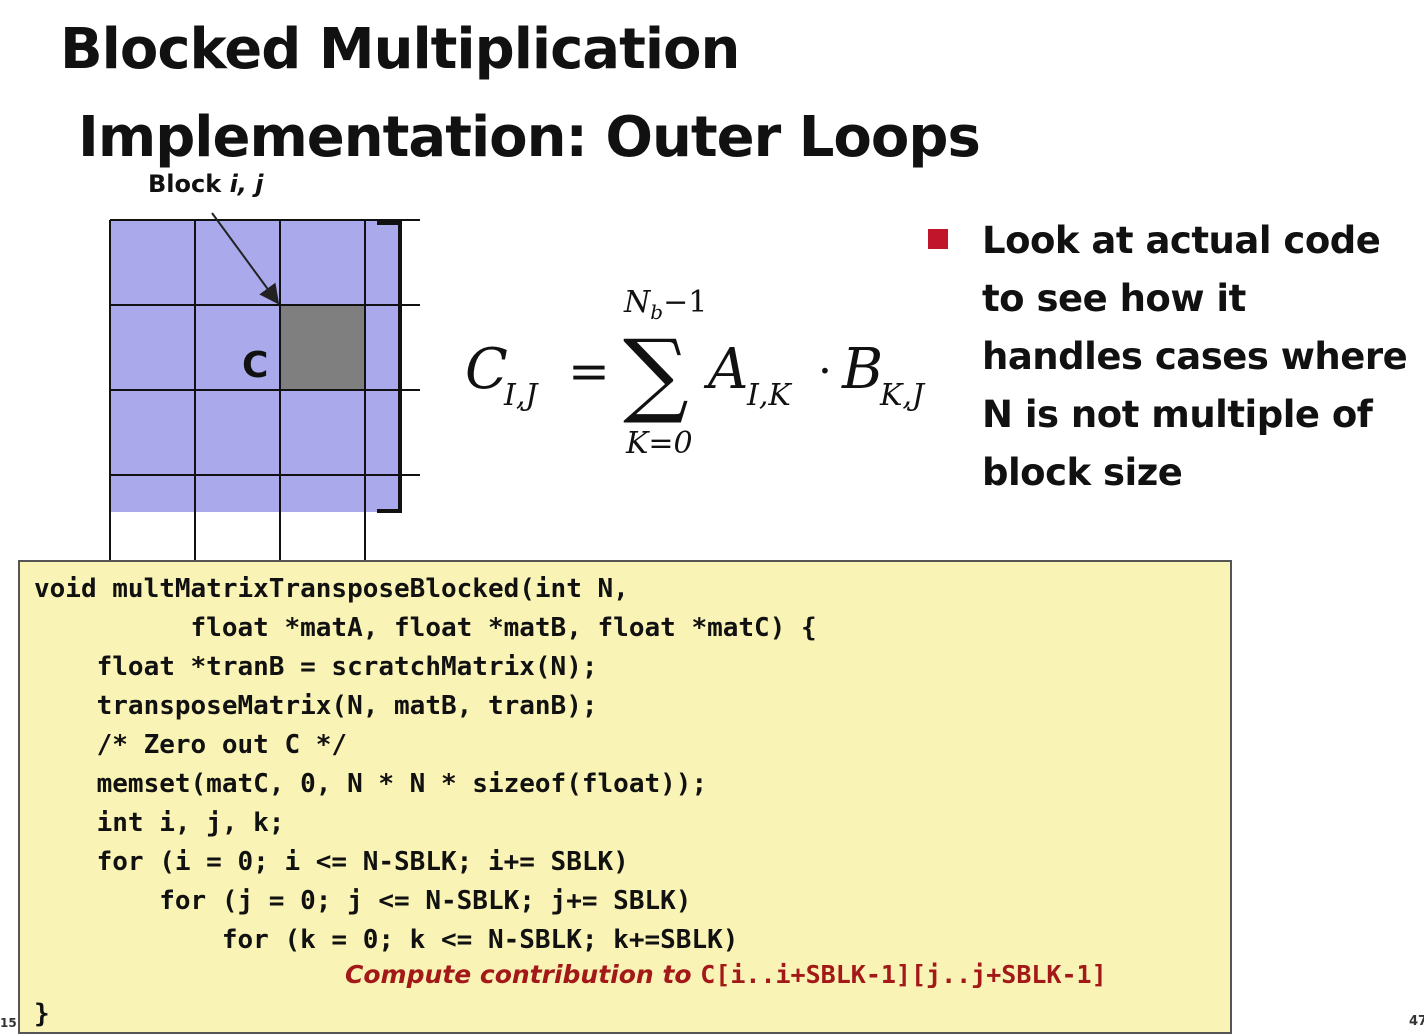 The height and width of the screenshot is (1034, 1424). I want to click on comment-text: Compute contribution to, so click(523, 974).